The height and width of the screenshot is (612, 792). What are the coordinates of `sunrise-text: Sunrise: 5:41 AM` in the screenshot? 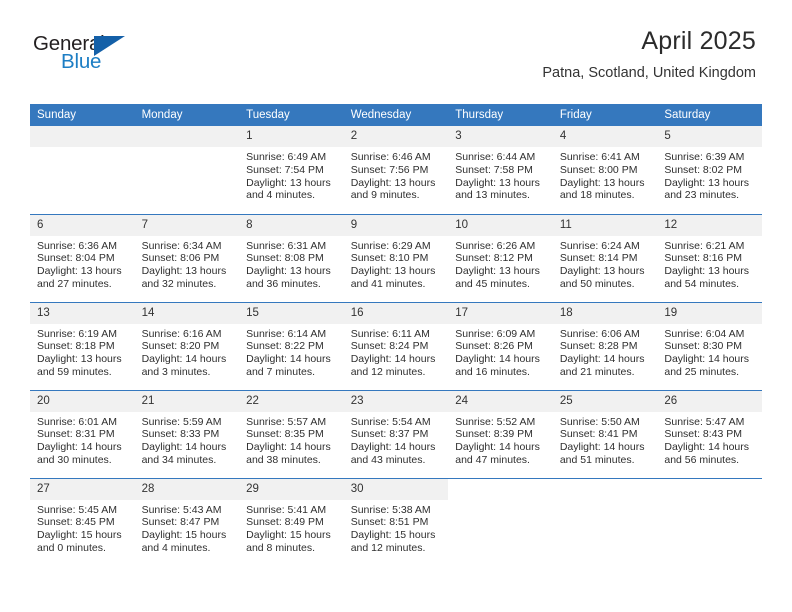 It's located at (286, 509).